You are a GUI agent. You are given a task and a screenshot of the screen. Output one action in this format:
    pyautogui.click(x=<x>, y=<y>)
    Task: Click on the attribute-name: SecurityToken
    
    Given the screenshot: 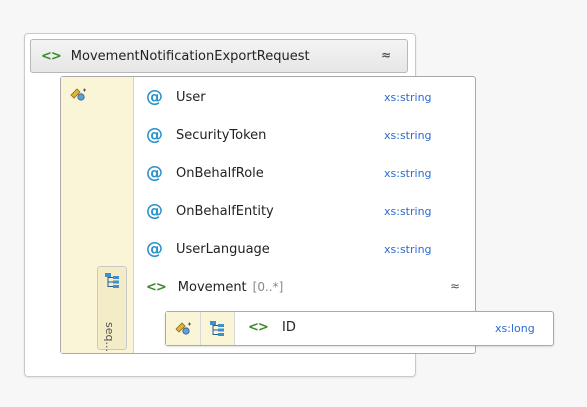 What is the action you would take?
    pyautogui.click(x=221, y=135)
    